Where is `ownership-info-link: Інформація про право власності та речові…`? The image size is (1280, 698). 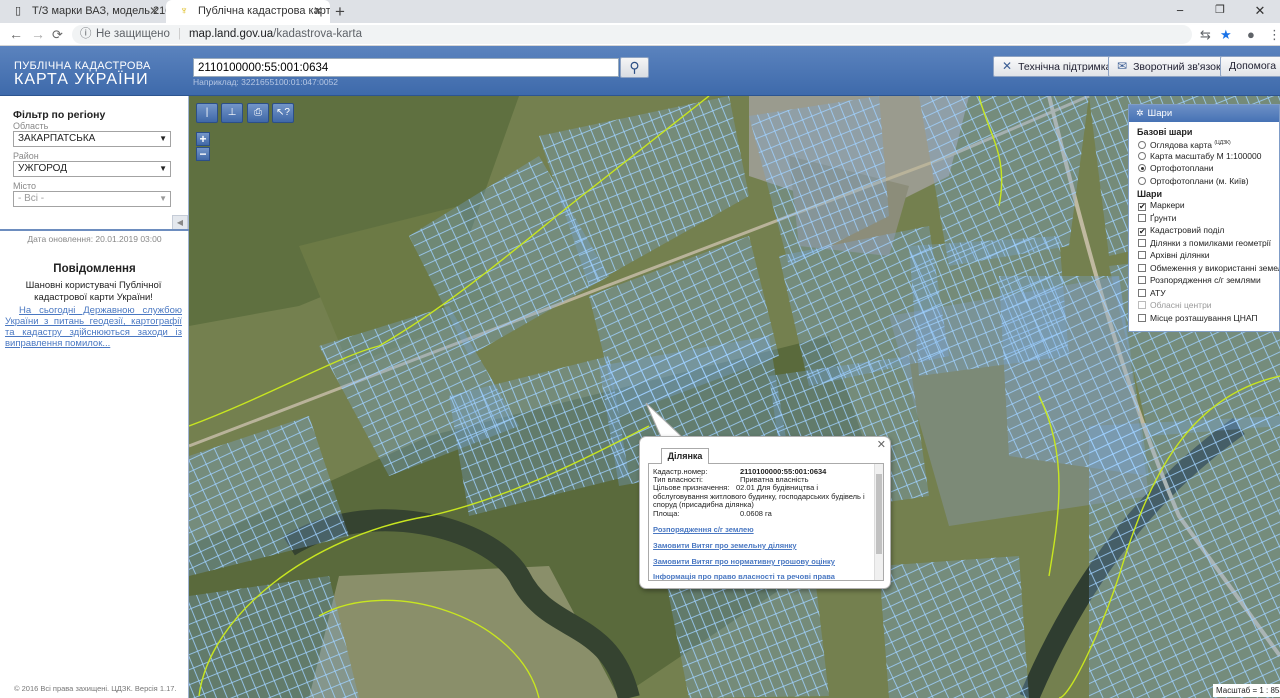
ownership-info-link: Інформація про право власності та речові… is located at coordinates (744, 576).